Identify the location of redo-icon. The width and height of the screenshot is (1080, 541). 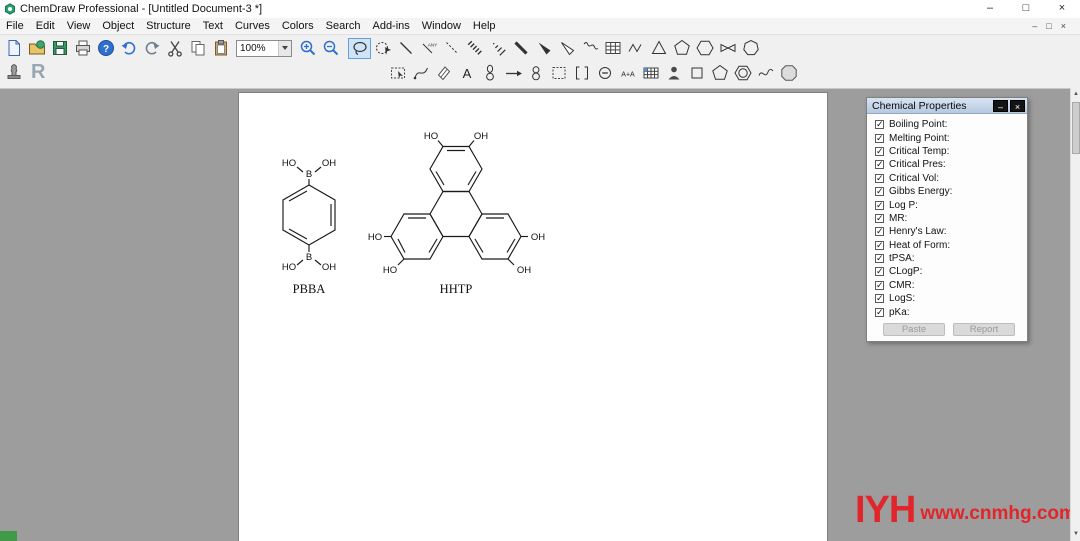
(151, 48).